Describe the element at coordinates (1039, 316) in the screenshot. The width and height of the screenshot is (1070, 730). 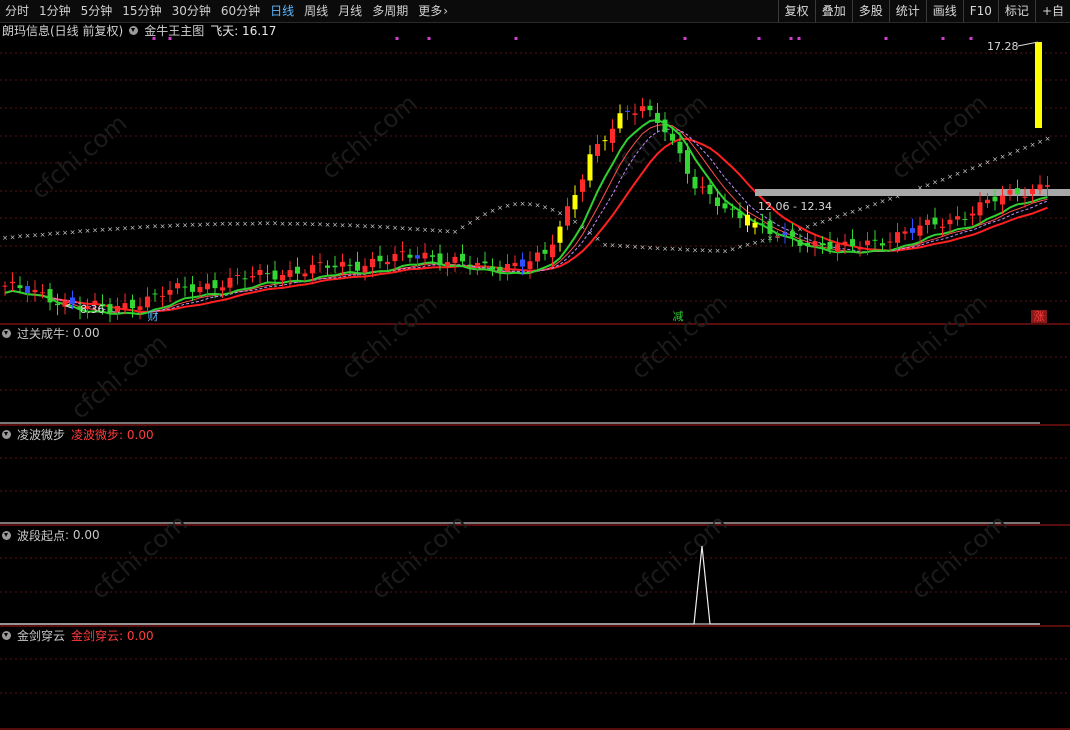
I see `event-label: 涨` at that location.